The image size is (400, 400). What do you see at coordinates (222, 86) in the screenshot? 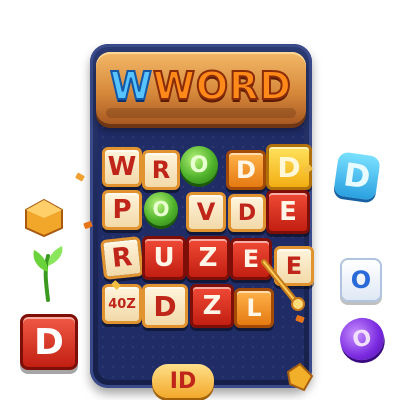
I see `title-word: WORD` at bounding box center [222, 86].